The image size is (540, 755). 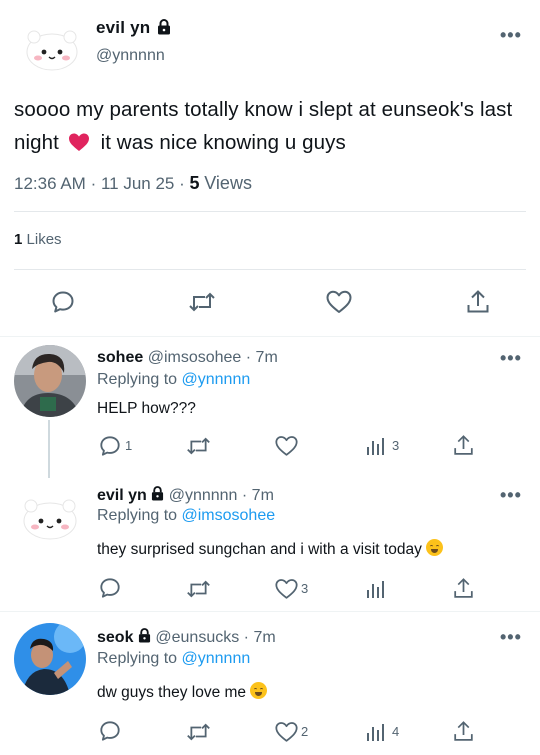 I want to click on handle: @imsosohee, so click(x=195, y=357).